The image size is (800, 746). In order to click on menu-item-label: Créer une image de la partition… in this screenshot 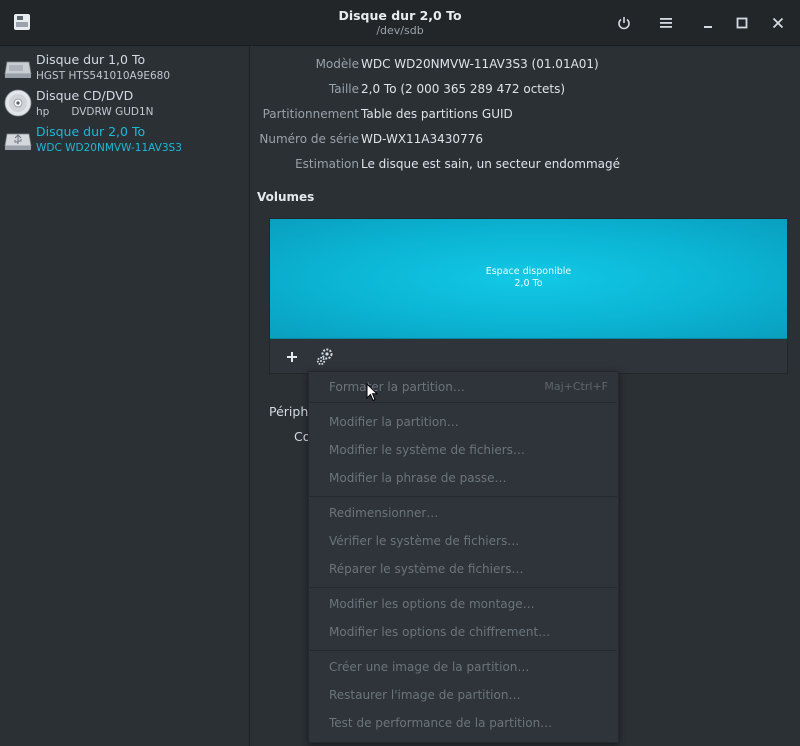, I will do `click(429, 667)`.